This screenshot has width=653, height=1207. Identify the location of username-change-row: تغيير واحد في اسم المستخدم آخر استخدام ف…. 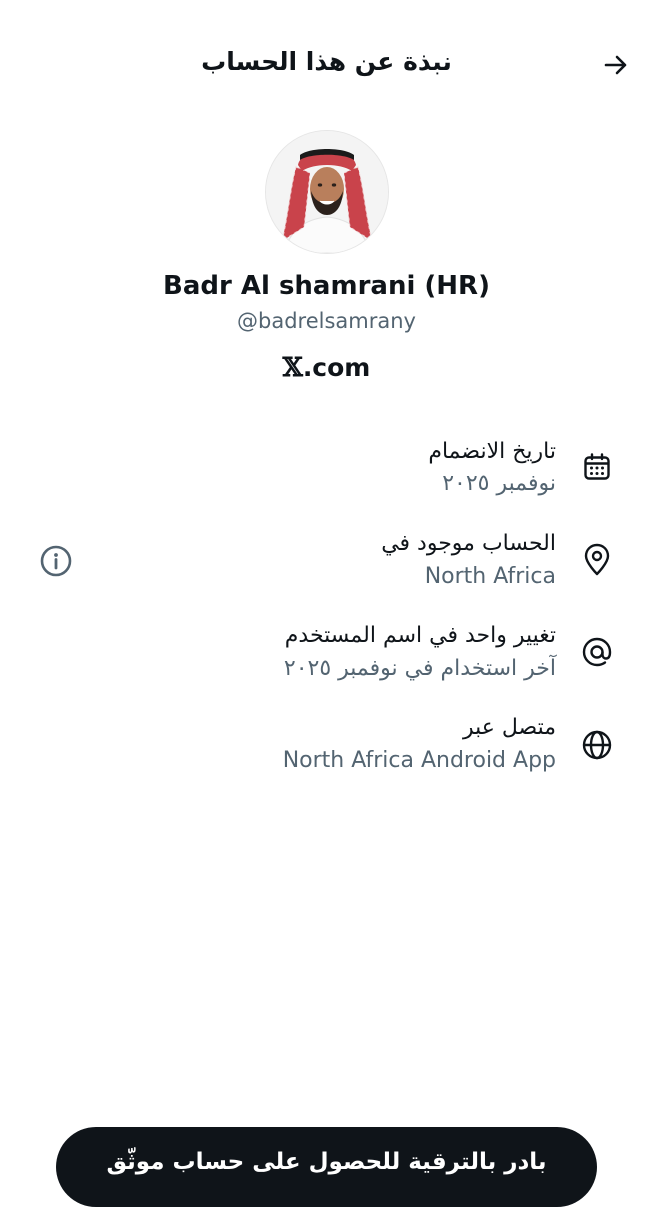
(326, 660).